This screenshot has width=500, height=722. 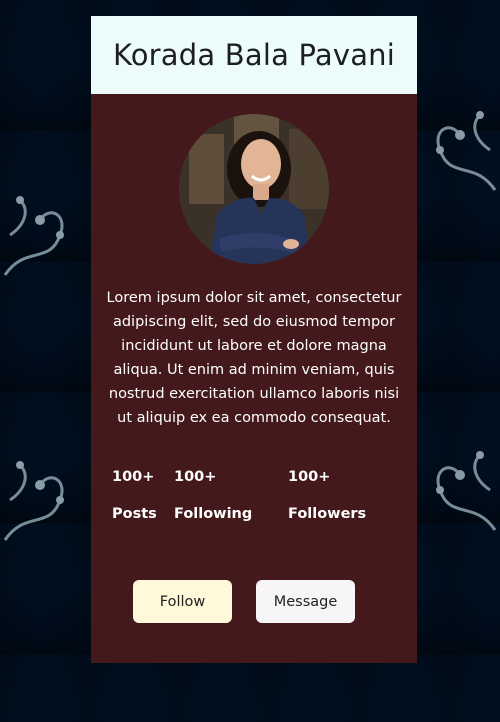 What do you see at coordinates (460, 490) in the screenshot?
I see `floral-ornament-right-bottom` at bounding box center [460, 490].